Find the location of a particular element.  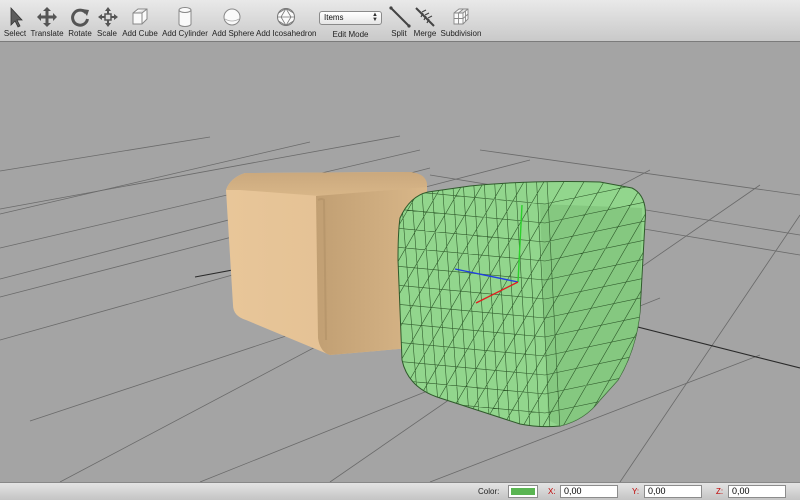

add-cylinder-label: Add Cylinder is located at coordinates (185, 33).